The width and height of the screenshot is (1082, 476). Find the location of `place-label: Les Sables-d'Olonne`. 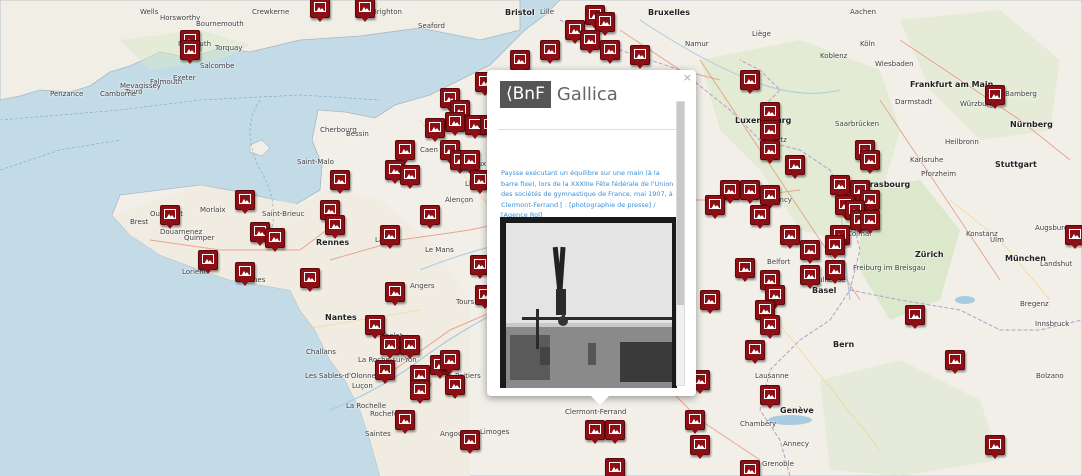

place-label: Les Sables-d'Olonne is located at coordinates (340, 376).